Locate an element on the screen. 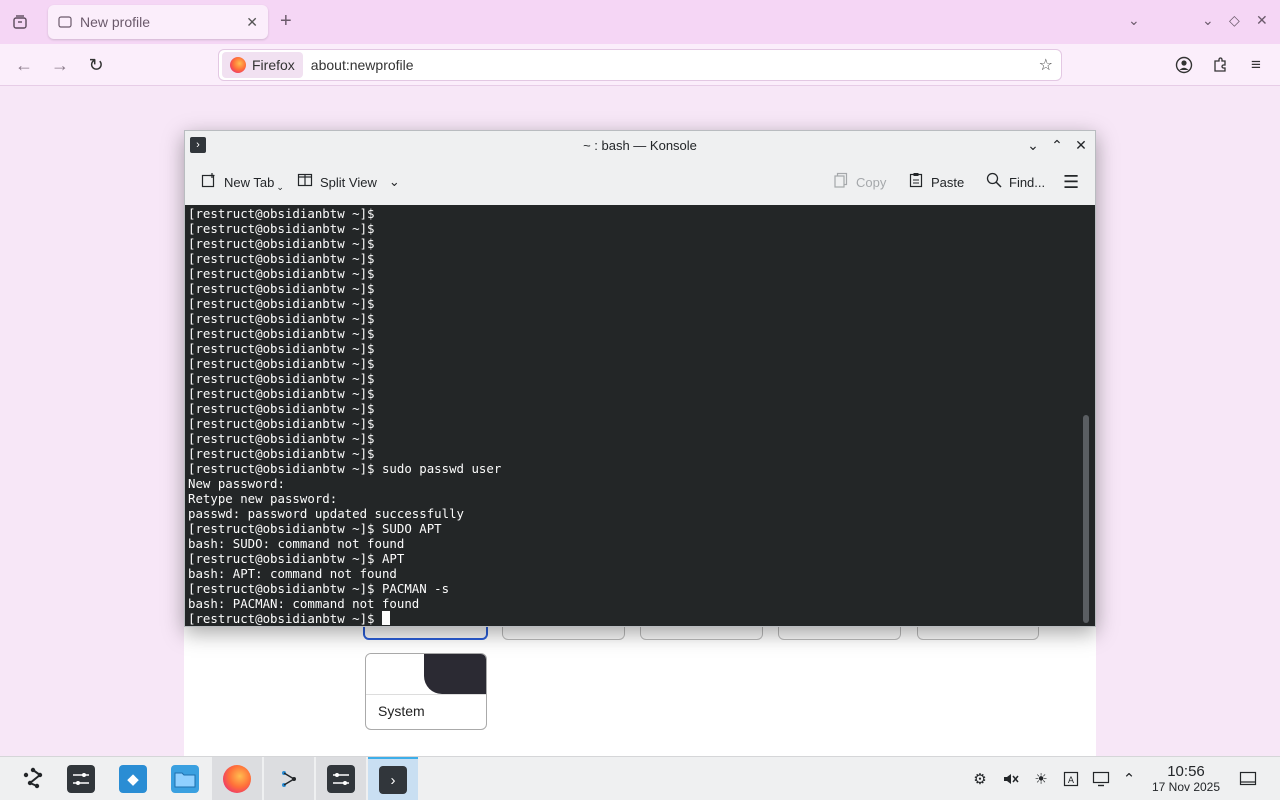  new-tab-icon: + is located at coordinates (286, 21).